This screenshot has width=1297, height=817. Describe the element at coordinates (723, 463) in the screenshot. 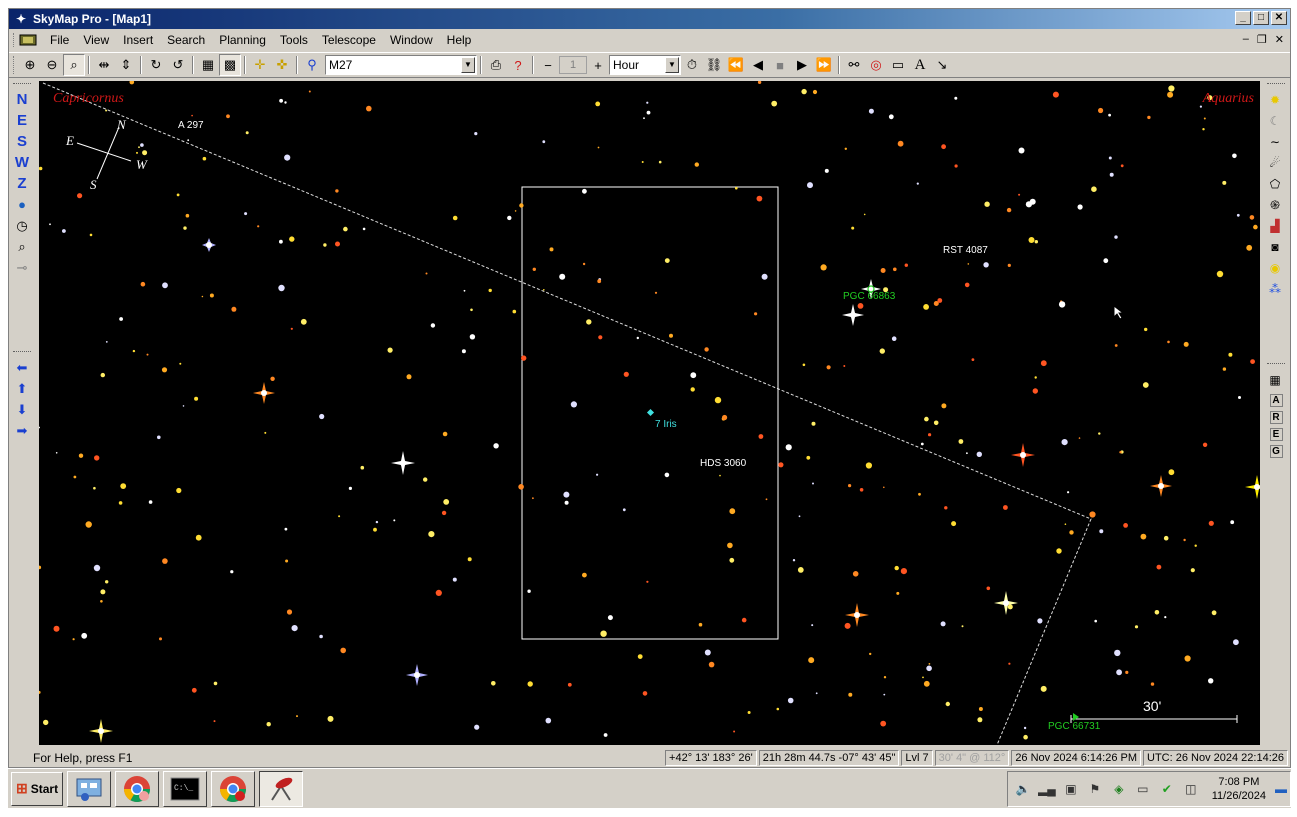

I see `star-label-hds3060: HDS 3060` at that location.